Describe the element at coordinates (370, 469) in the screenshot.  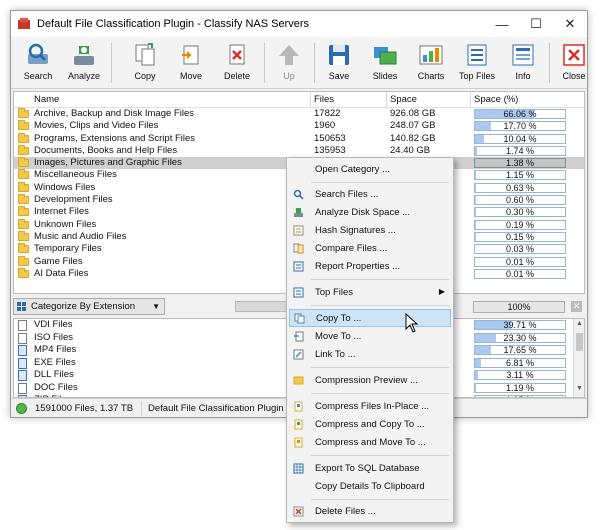
I see `menu-export-sql: Export To SQL Database` at that location.